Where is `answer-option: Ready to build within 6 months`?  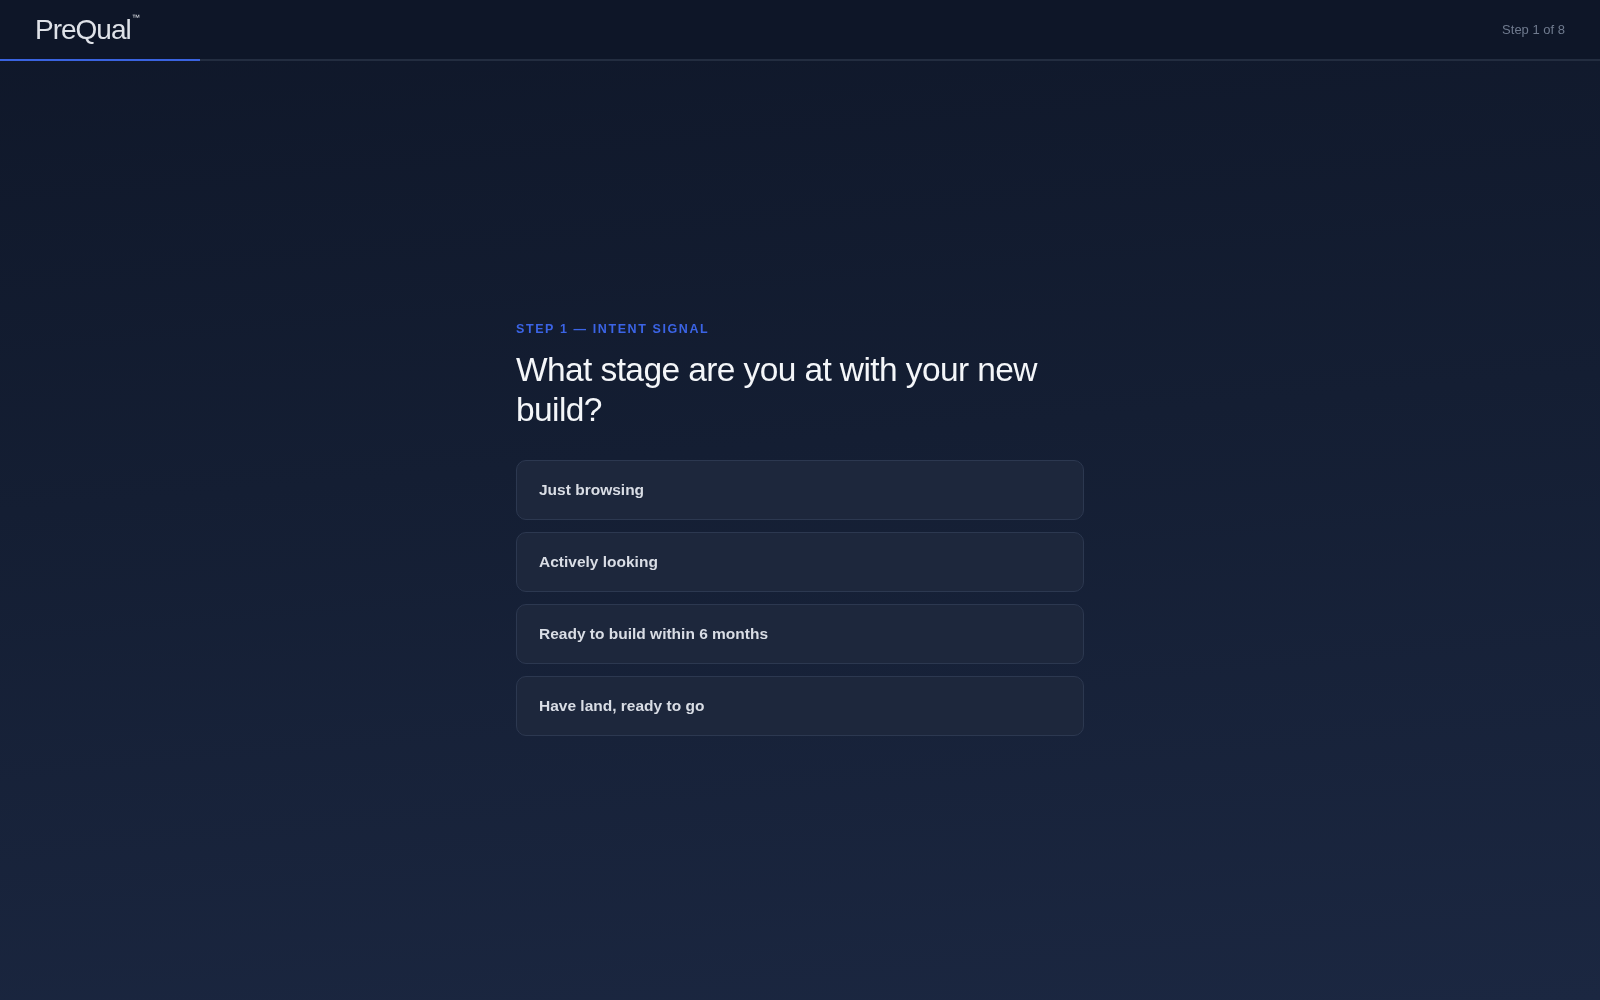 answer-option: Ready to build within 6 months is located at coordinates (800, 633).